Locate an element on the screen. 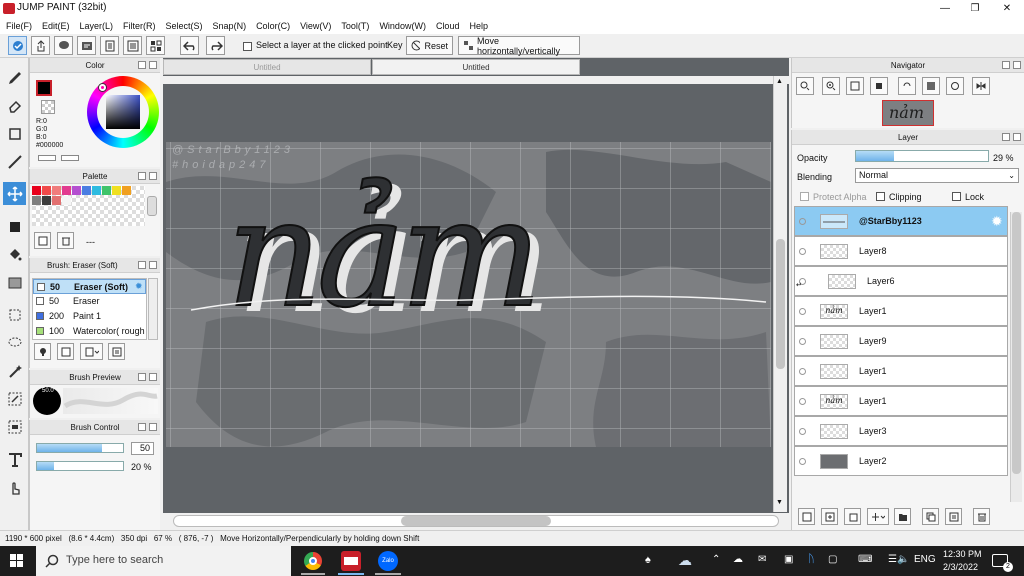 Image resolution: width=1024 pixels, height=576 pixels. brush-item: 200 Paint 1 is located at coordinates (89, 316).